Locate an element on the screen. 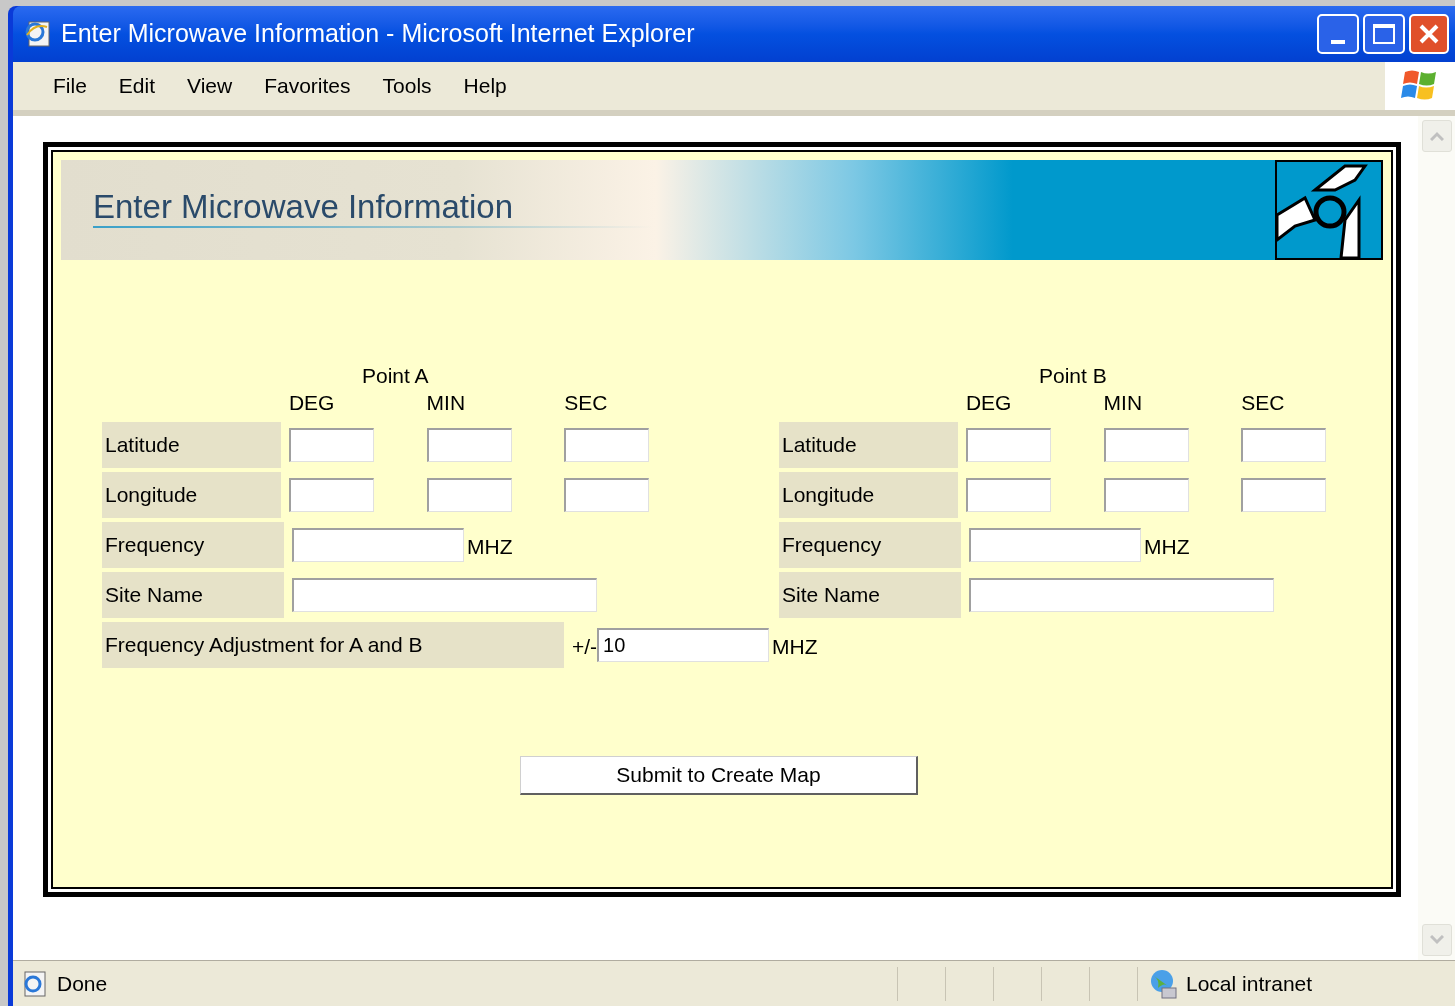 This screenshot has width=1455, height=1006. menu-item: Tools is located at coordinates (407, 86).